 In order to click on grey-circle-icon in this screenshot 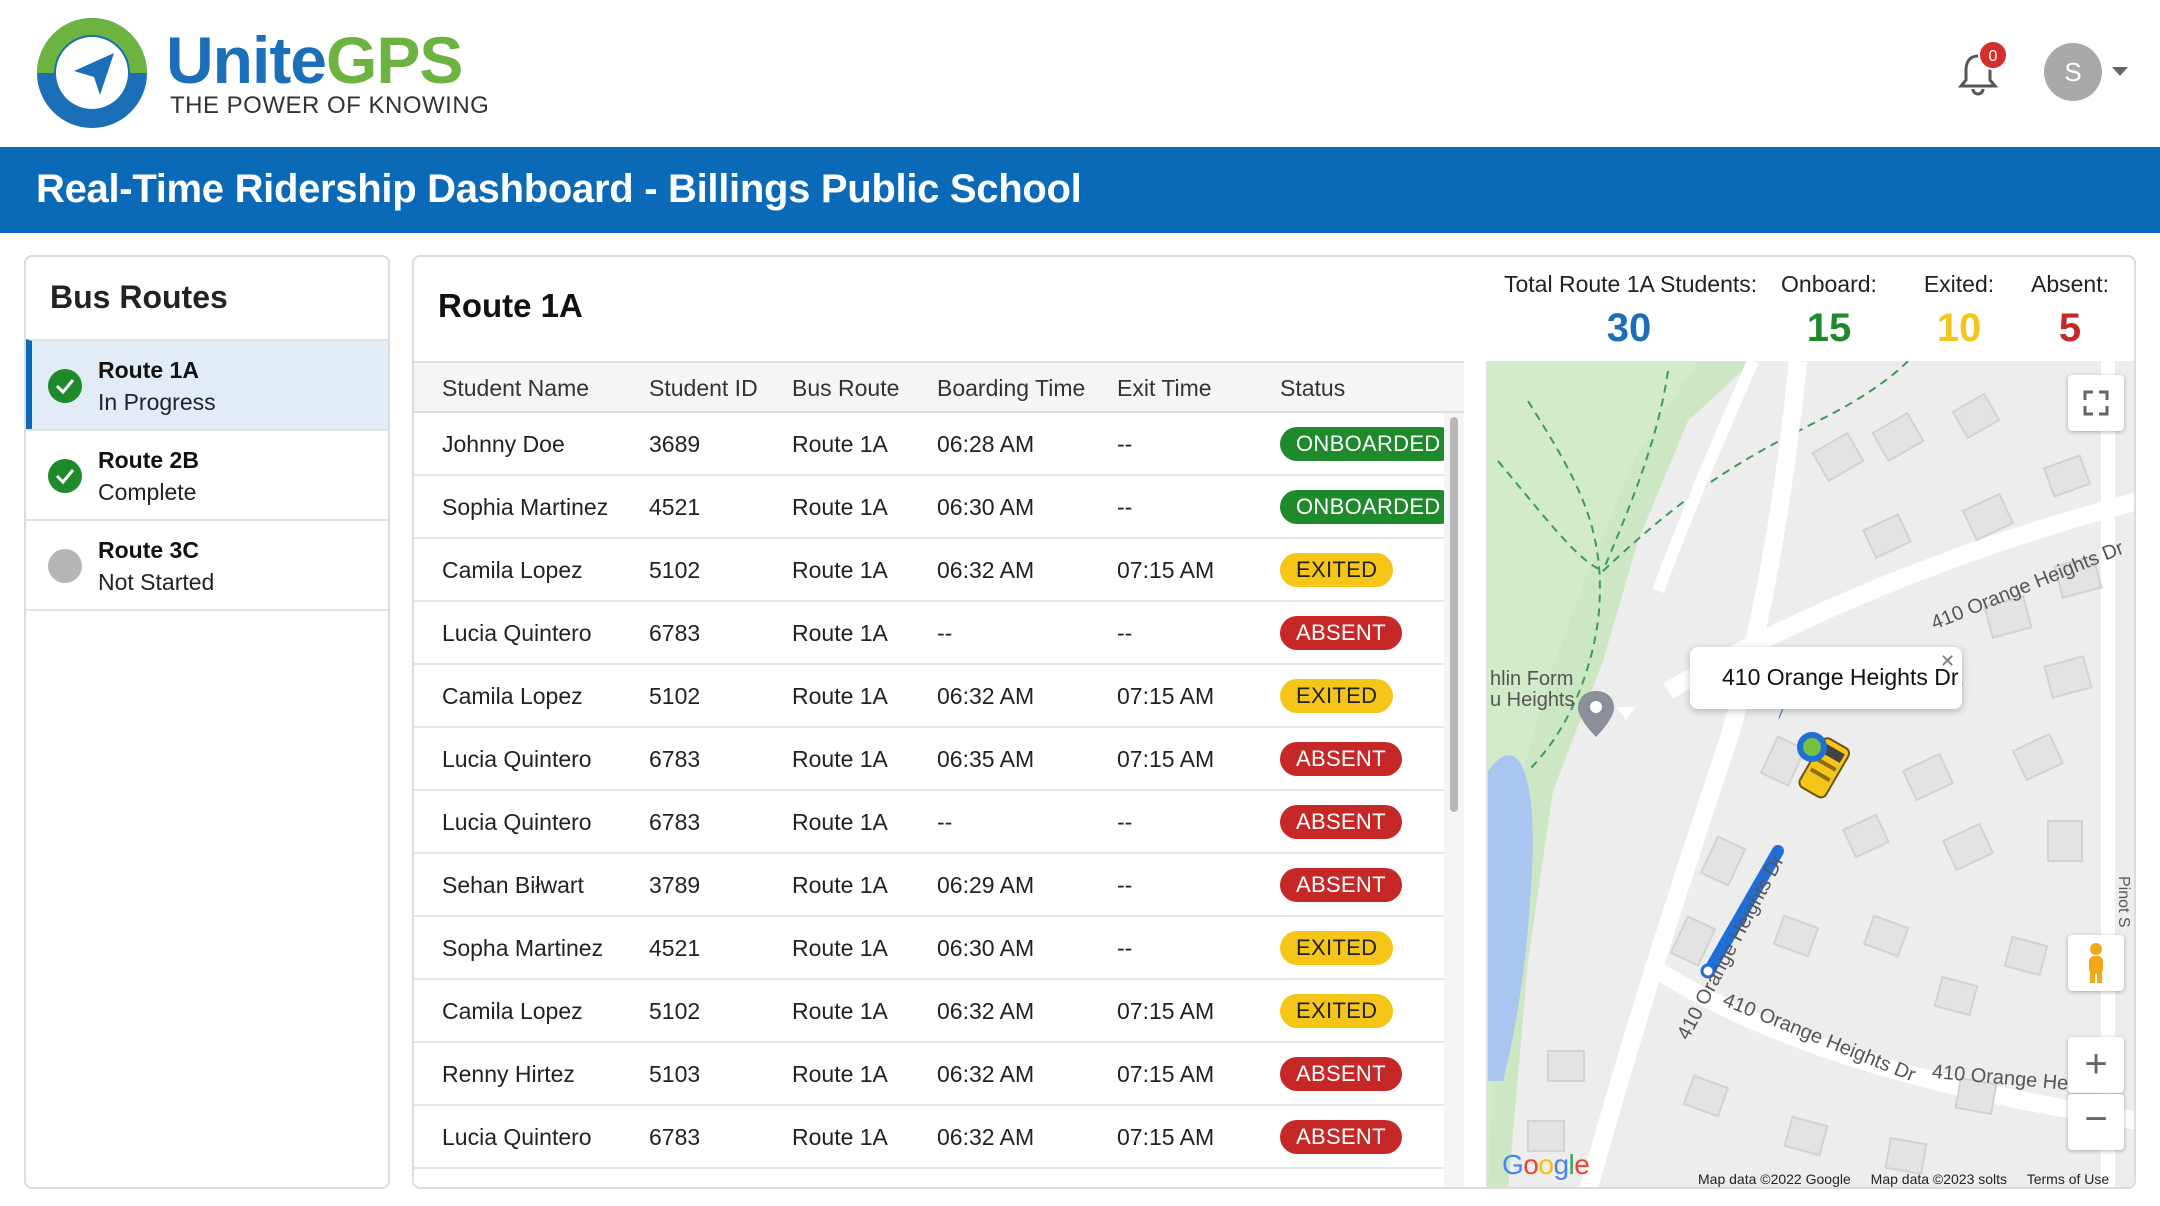, I will do `click(65, 566)`.